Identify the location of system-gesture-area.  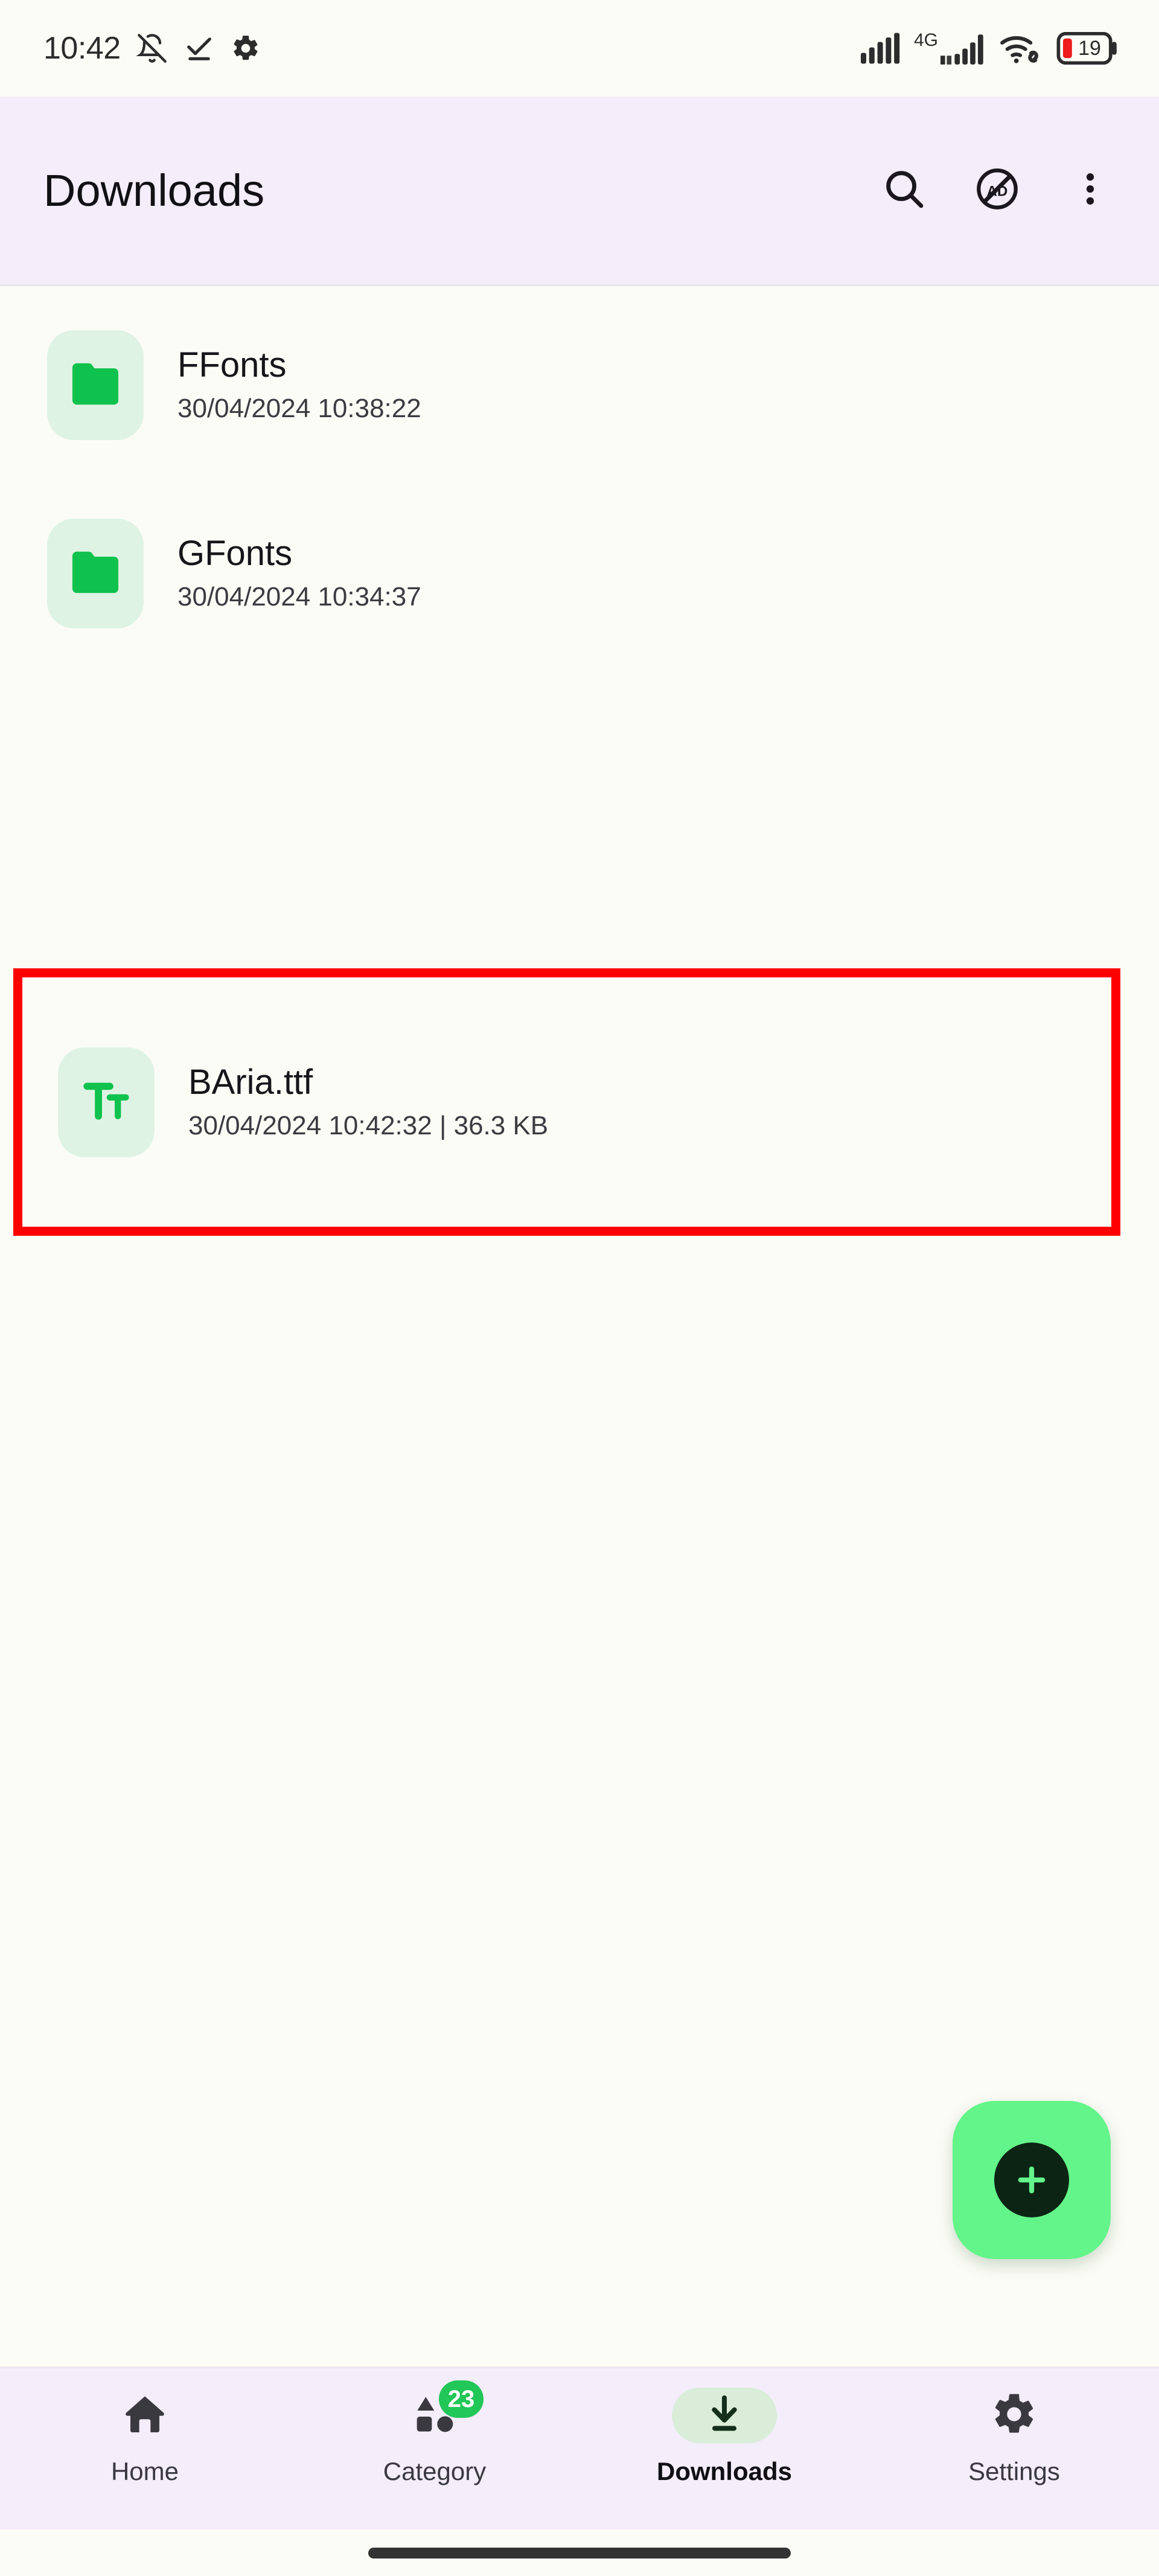
(579, 2553).